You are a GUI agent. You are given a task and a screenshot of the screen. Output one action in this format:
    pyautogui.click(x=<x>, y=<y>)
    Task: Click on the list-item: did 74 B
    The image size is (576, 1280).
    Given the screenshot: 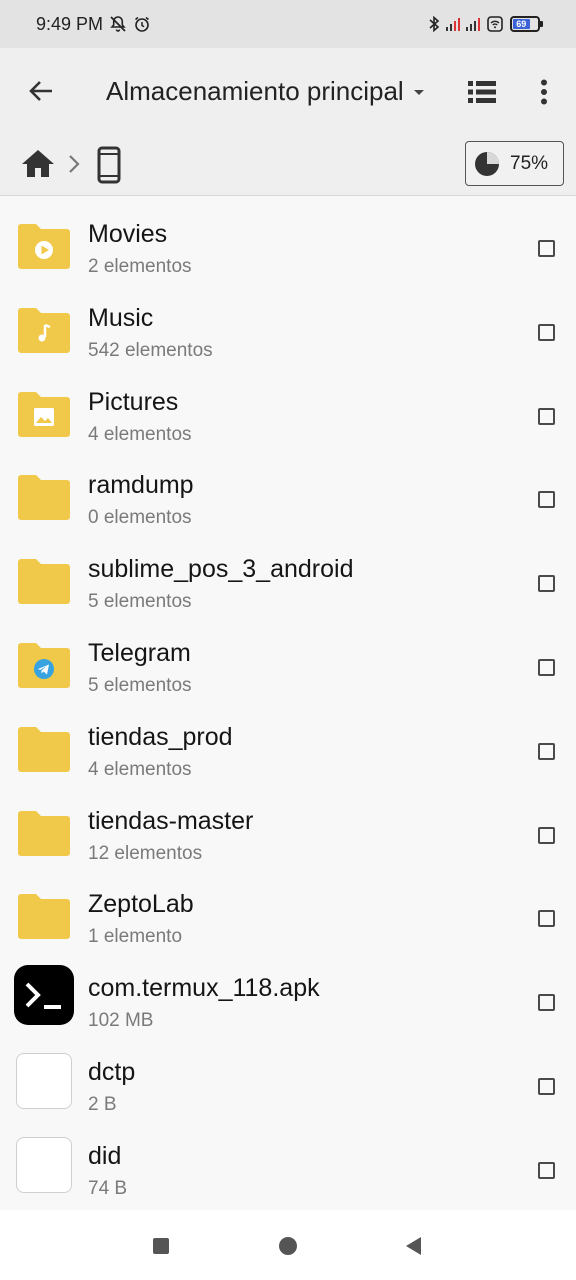 What is the action you would take?
    pyautogui.click(x=288, y=1161)
    